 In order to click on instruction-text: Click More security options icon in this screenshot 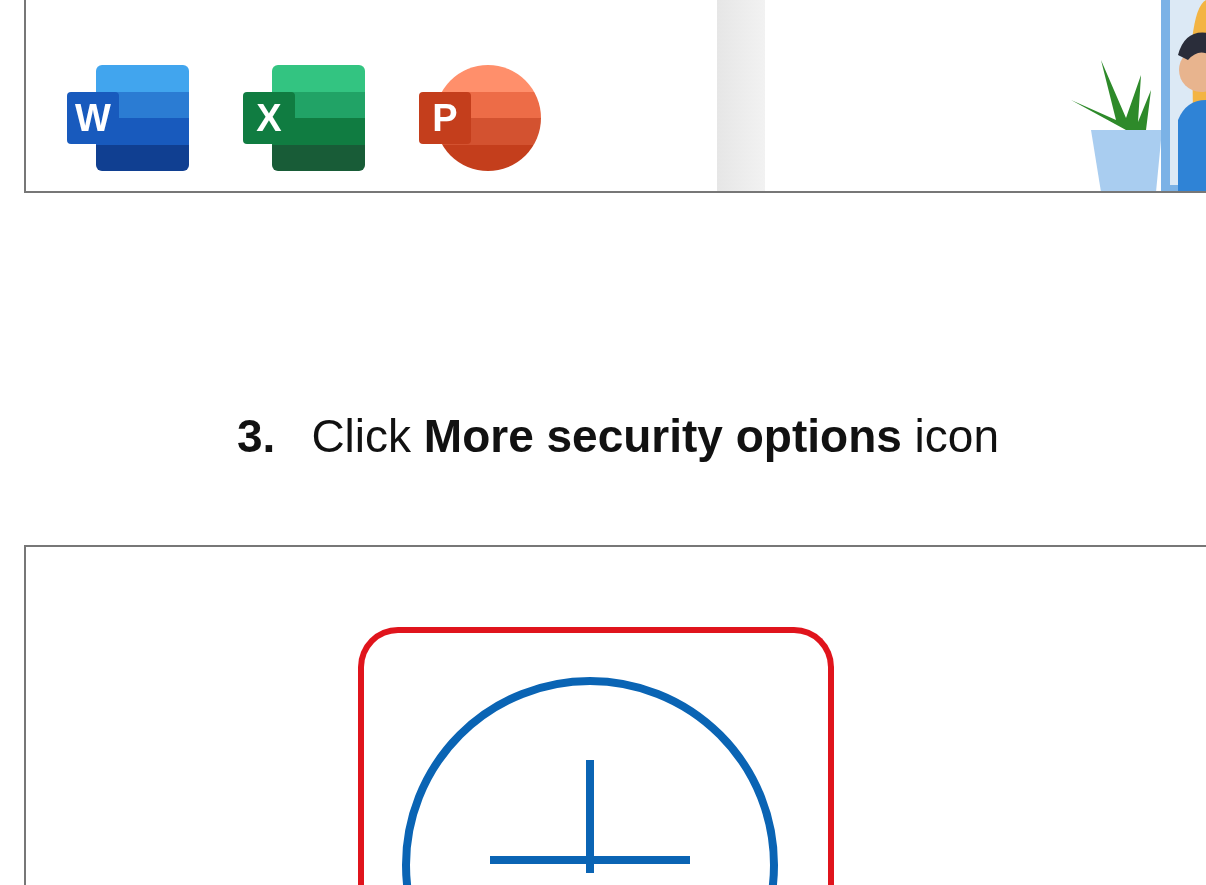, I will do `click(655, 436)`.